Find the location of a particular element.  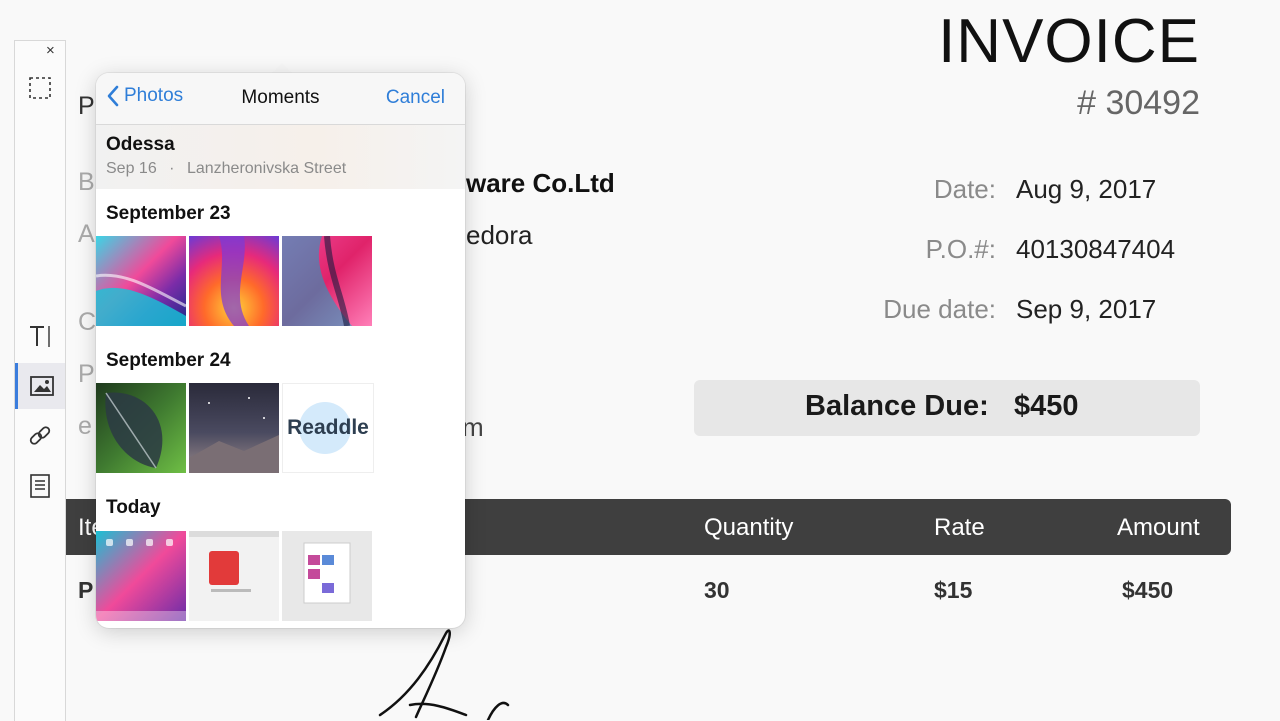

due-date-value: Sep 9, 2017 is located at coordinates (1086, 309).